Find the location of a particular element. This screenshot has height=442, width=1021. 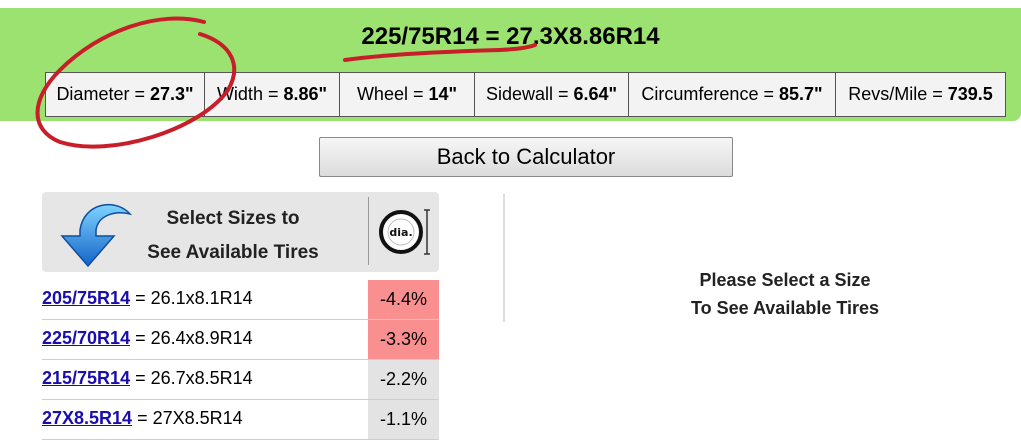

back-to-calculator-button: Back to Calculator is located at coordinates (526, 157).